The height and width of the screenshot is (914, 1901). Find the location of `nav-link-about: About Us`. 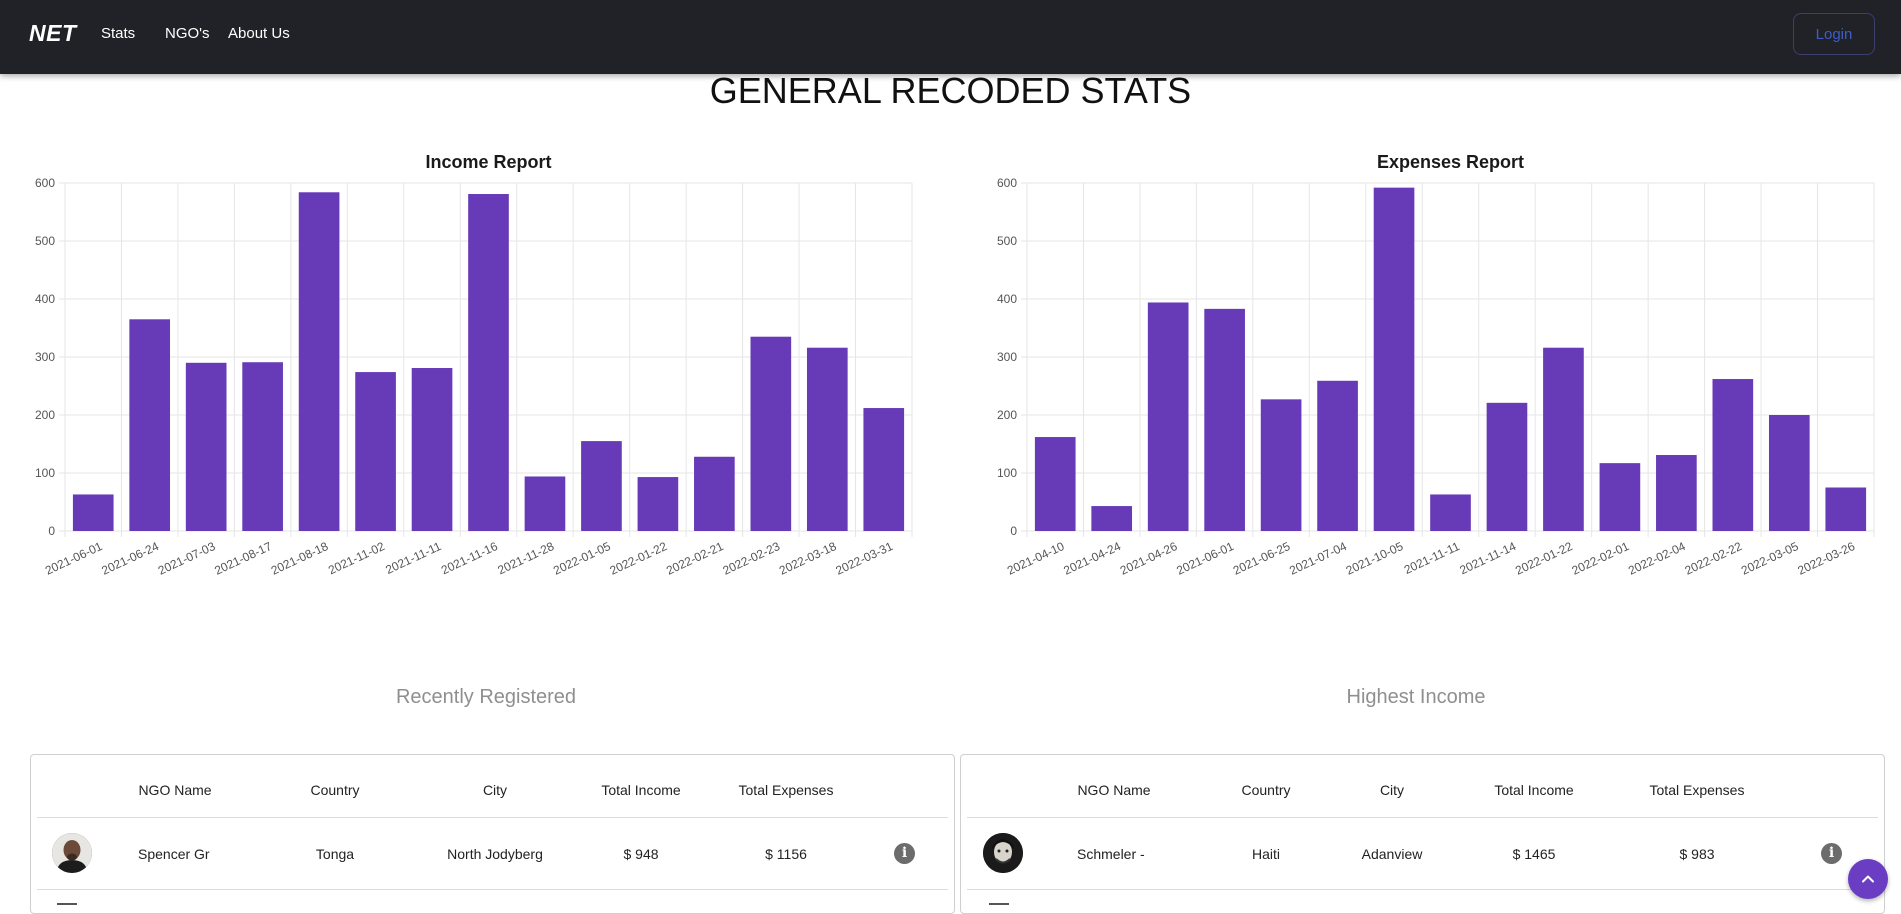

nav-link-about: About Us is located at coordinates (259, 33).